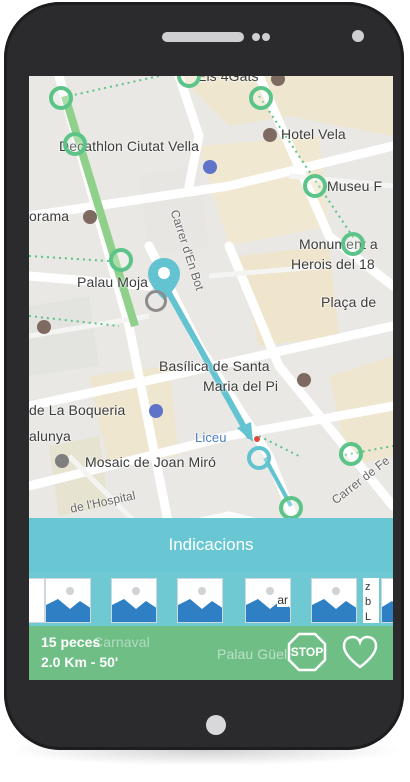 This screenshot has height=782, width=410. What do you see at coordinates (77, 410) in the screenshot?
I see `map-label-boqueria: de La Boqueria` at bounding box center [77, 410].